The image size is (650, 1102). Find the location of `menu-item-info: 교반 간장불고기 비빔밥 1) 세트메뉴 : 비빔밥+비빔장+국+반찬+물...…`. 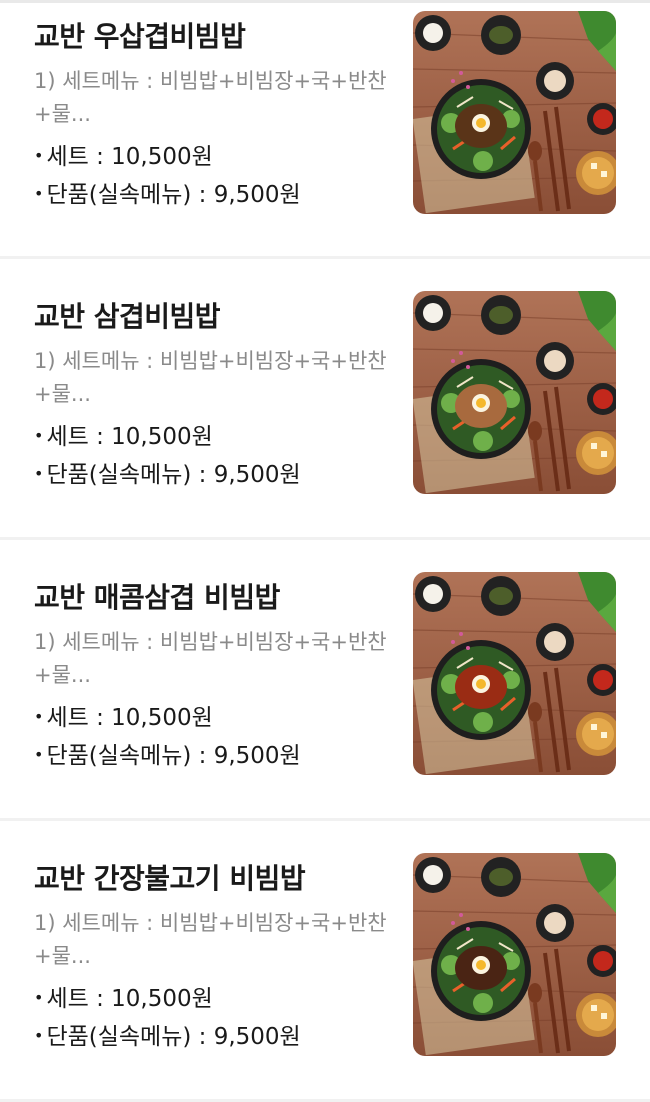

menu-item-info: 교반 간장불고기 비빔밥 1) 세트메뉴 : 비빔밥+비빔장+국+반찬+물...… is located at coordinates (214, 958).